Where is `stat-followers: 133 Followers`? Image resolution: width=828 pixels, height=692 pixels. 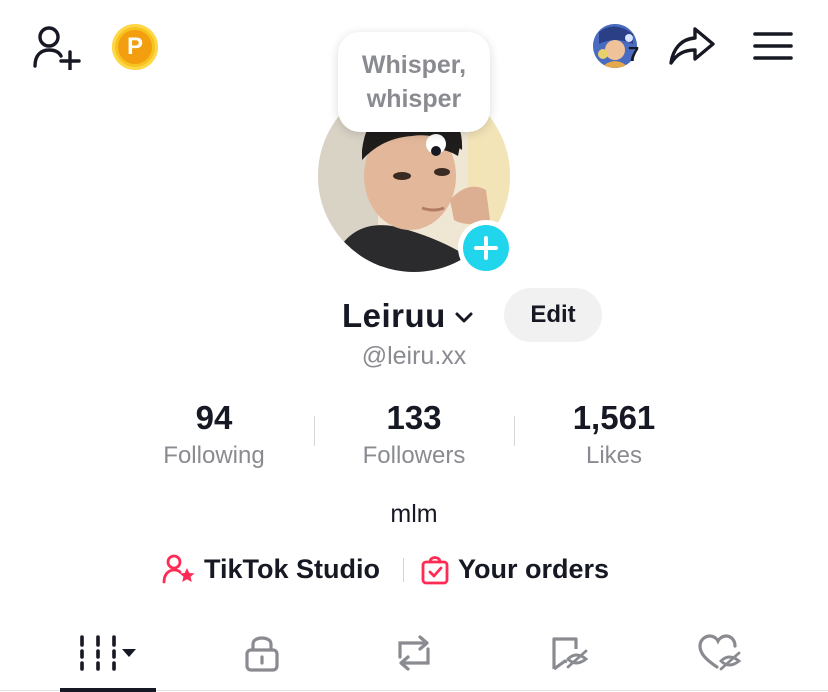 stat-followers: 133 Followers is located at coordinates (414, 435).